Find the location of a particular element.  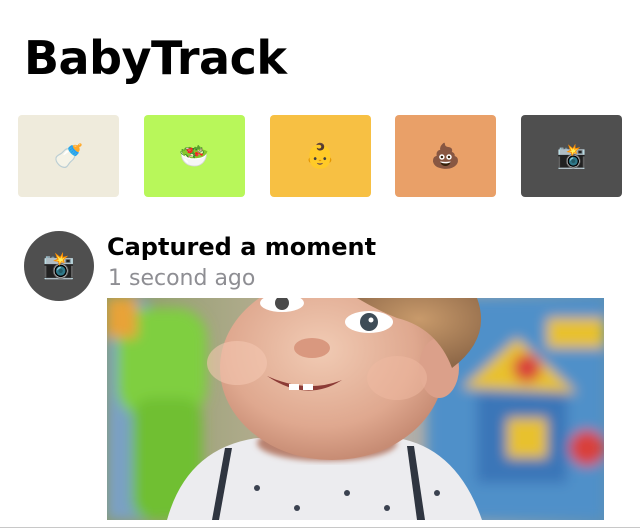

page-title: BabyTrack is located at coordinates (155, 58).